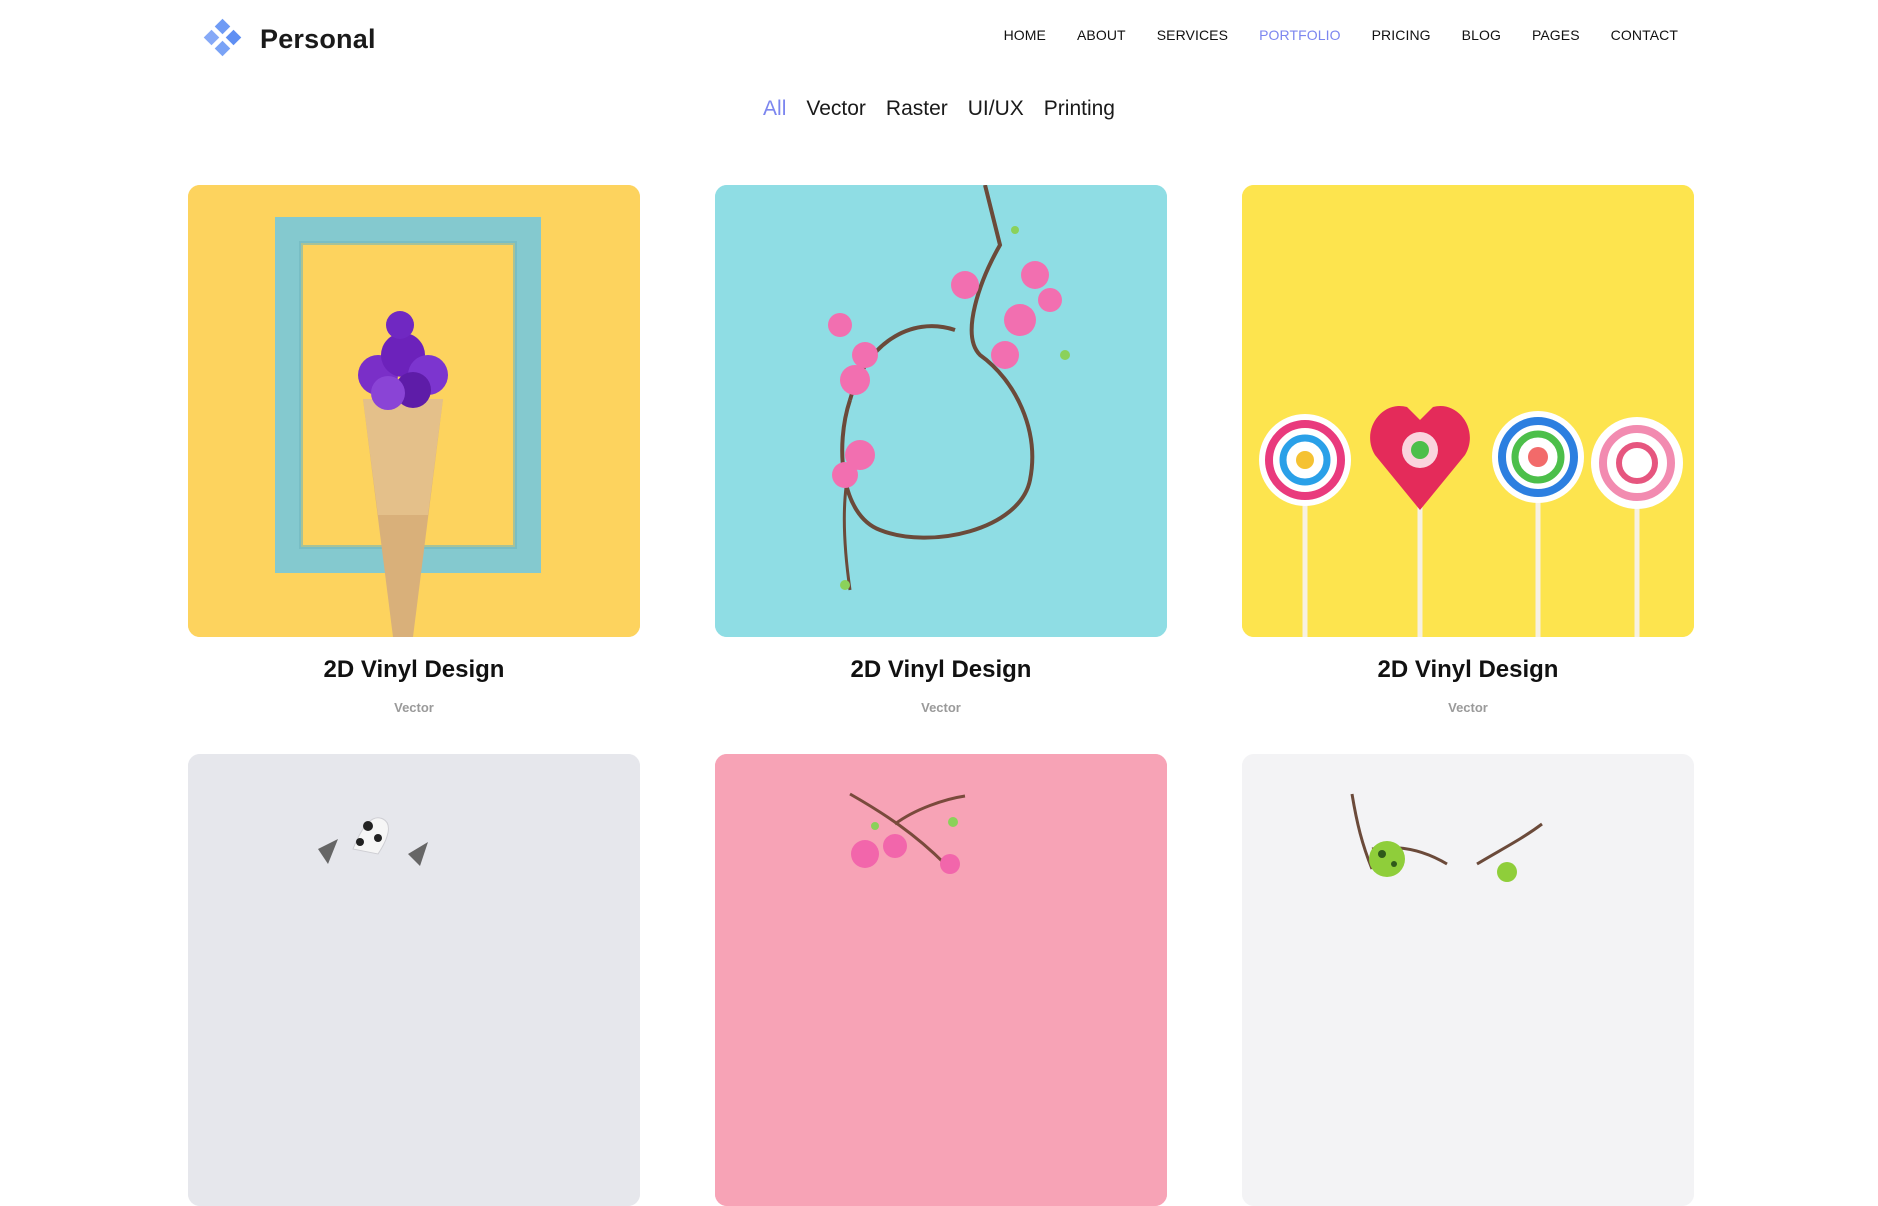  I want to click on nav-item-about: ABOUT, so click(1101, 35).